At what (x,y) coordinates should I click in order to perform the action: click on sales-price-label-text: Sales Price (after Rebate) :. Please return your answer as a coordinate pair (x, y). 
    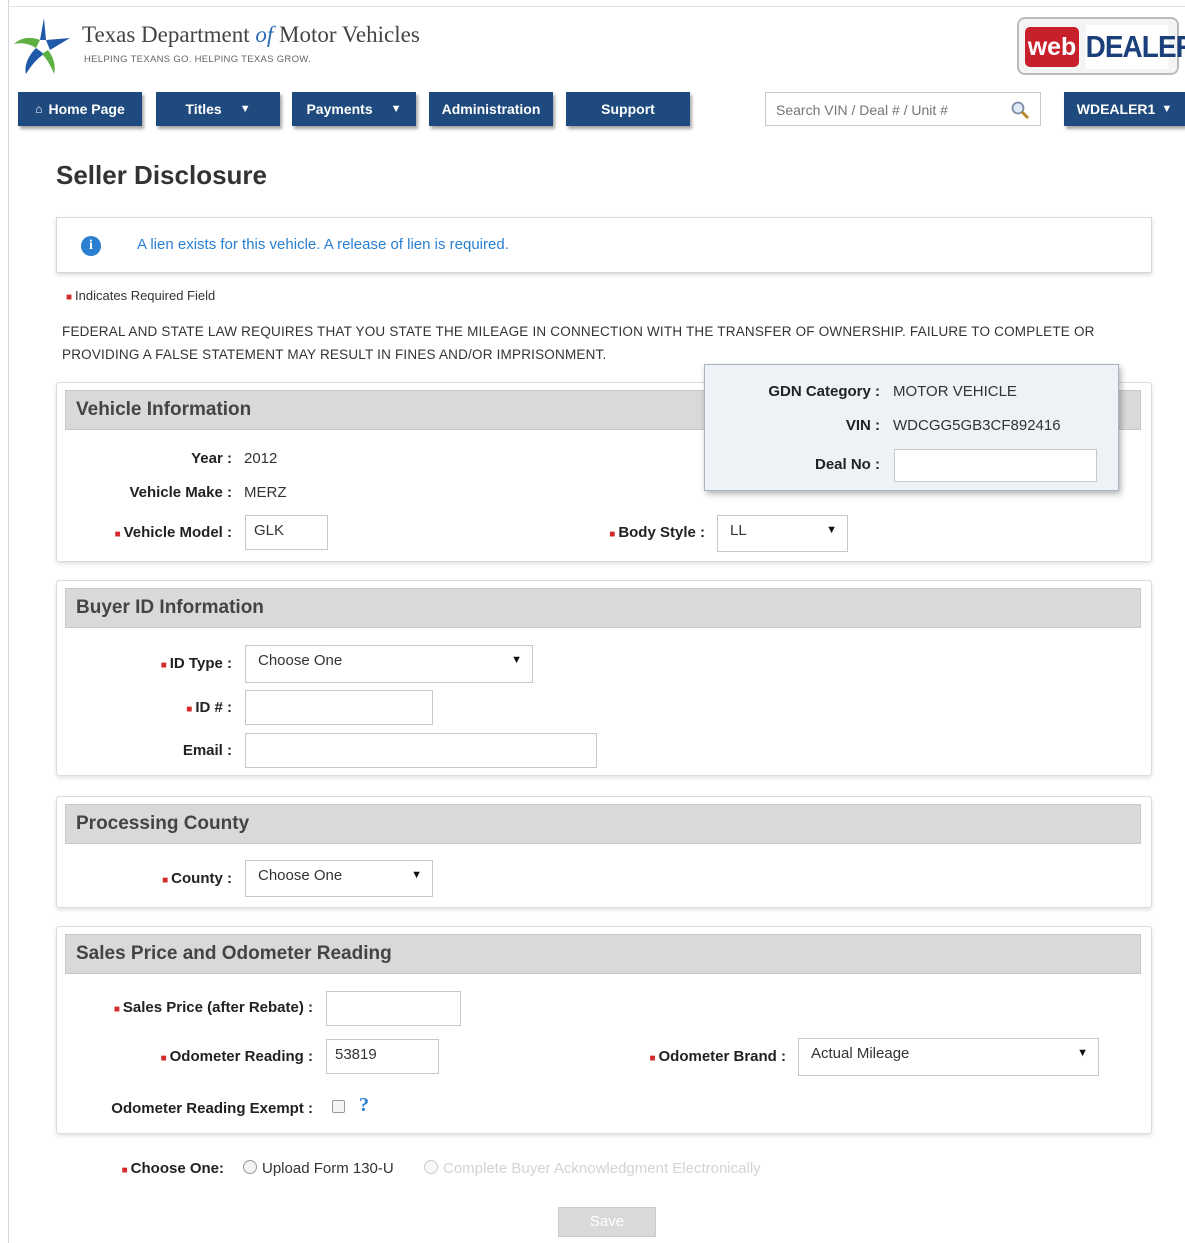
    Looking at the image, I should click on (217, 1007).